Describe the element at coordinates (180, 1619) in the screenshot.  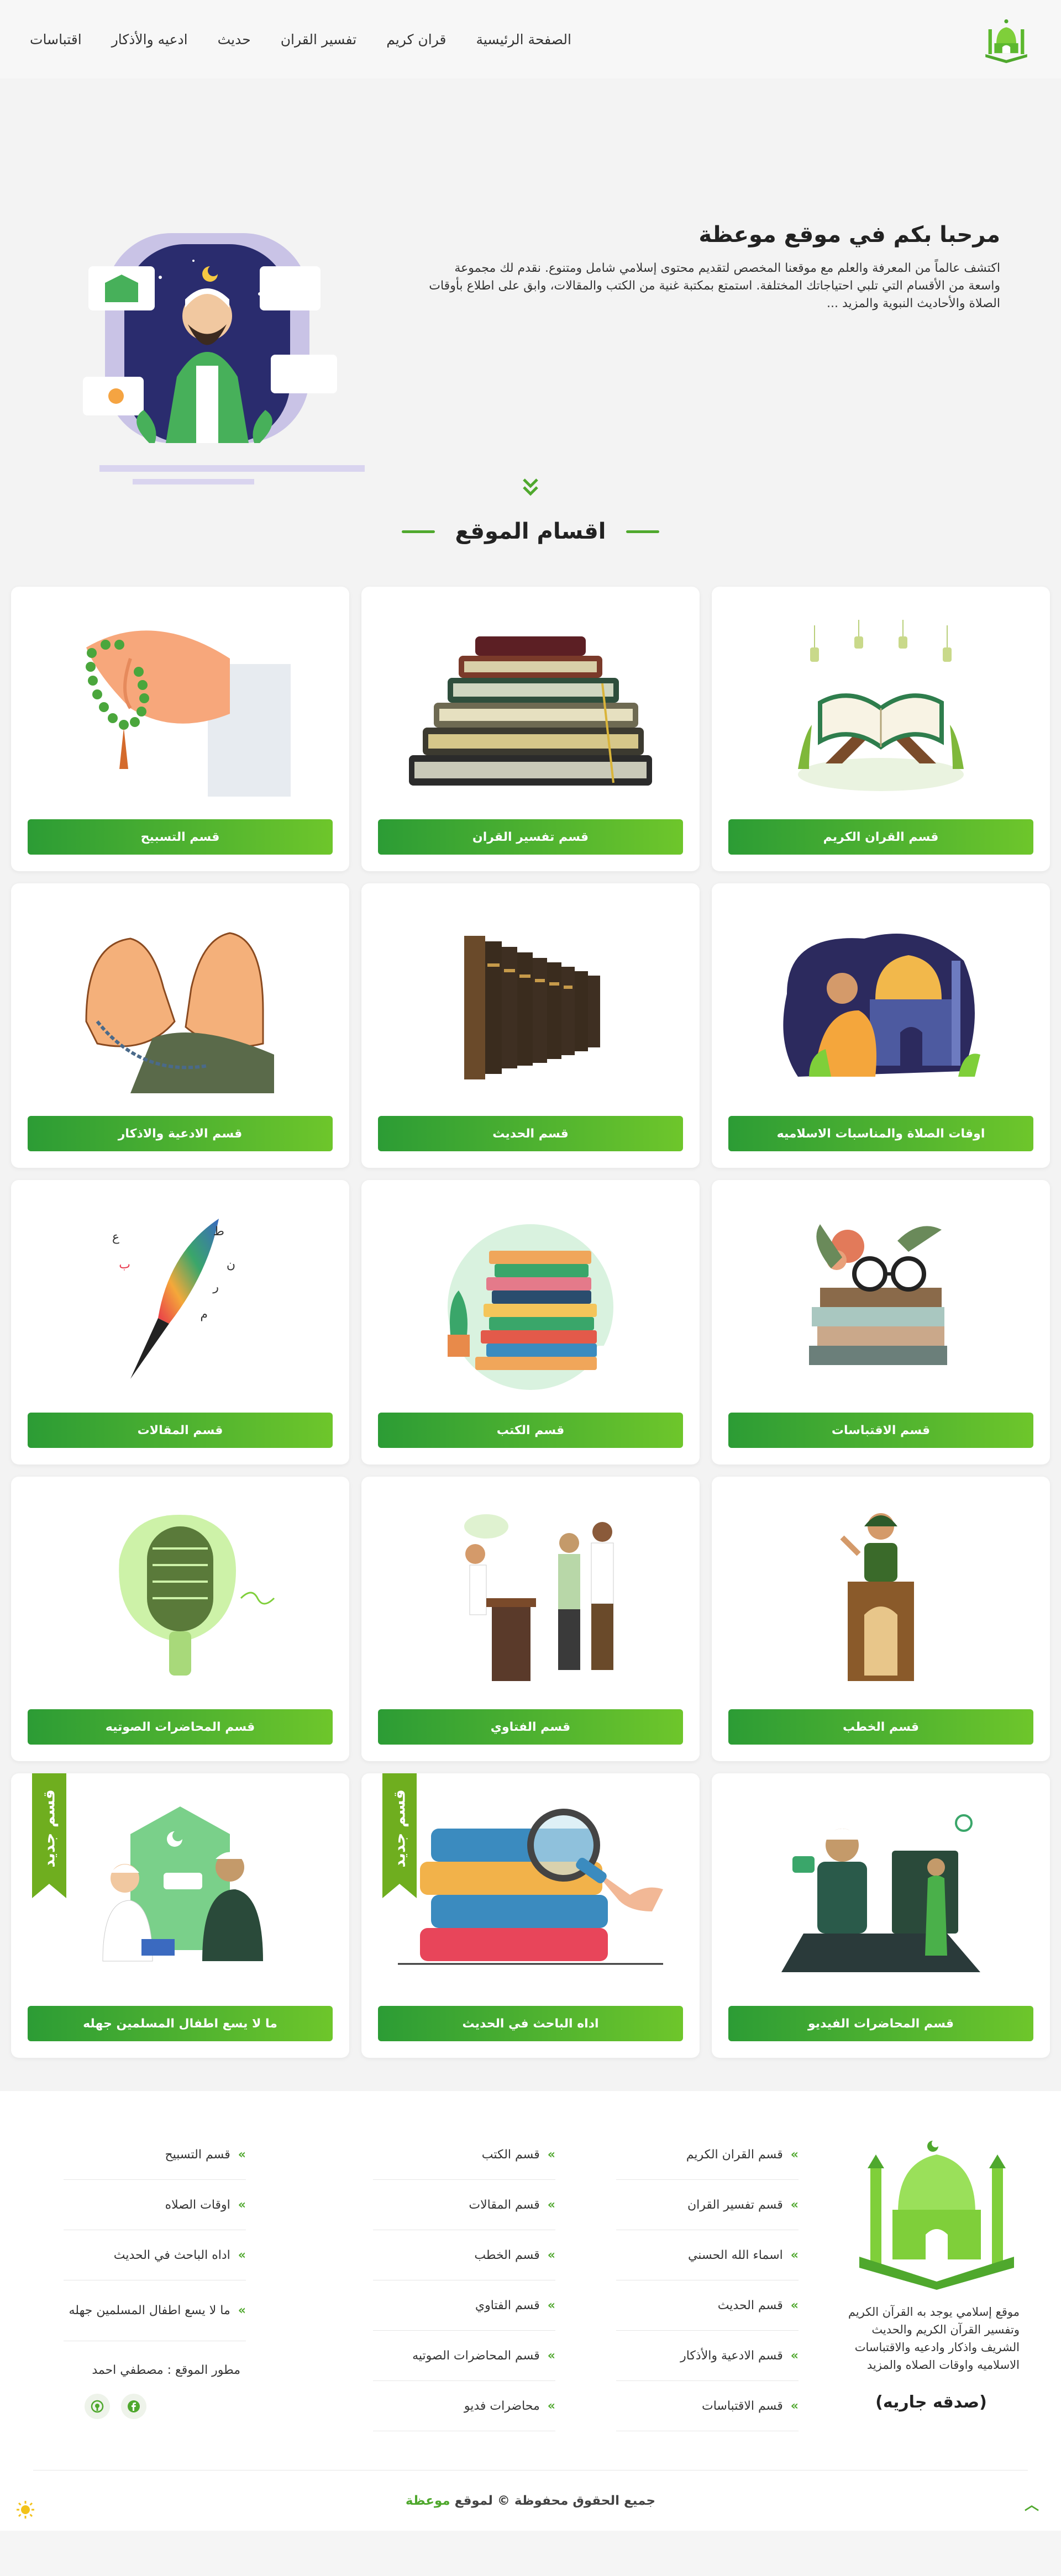
I see `card-audio: قسم المحاضرات الصوتيه` at that location.